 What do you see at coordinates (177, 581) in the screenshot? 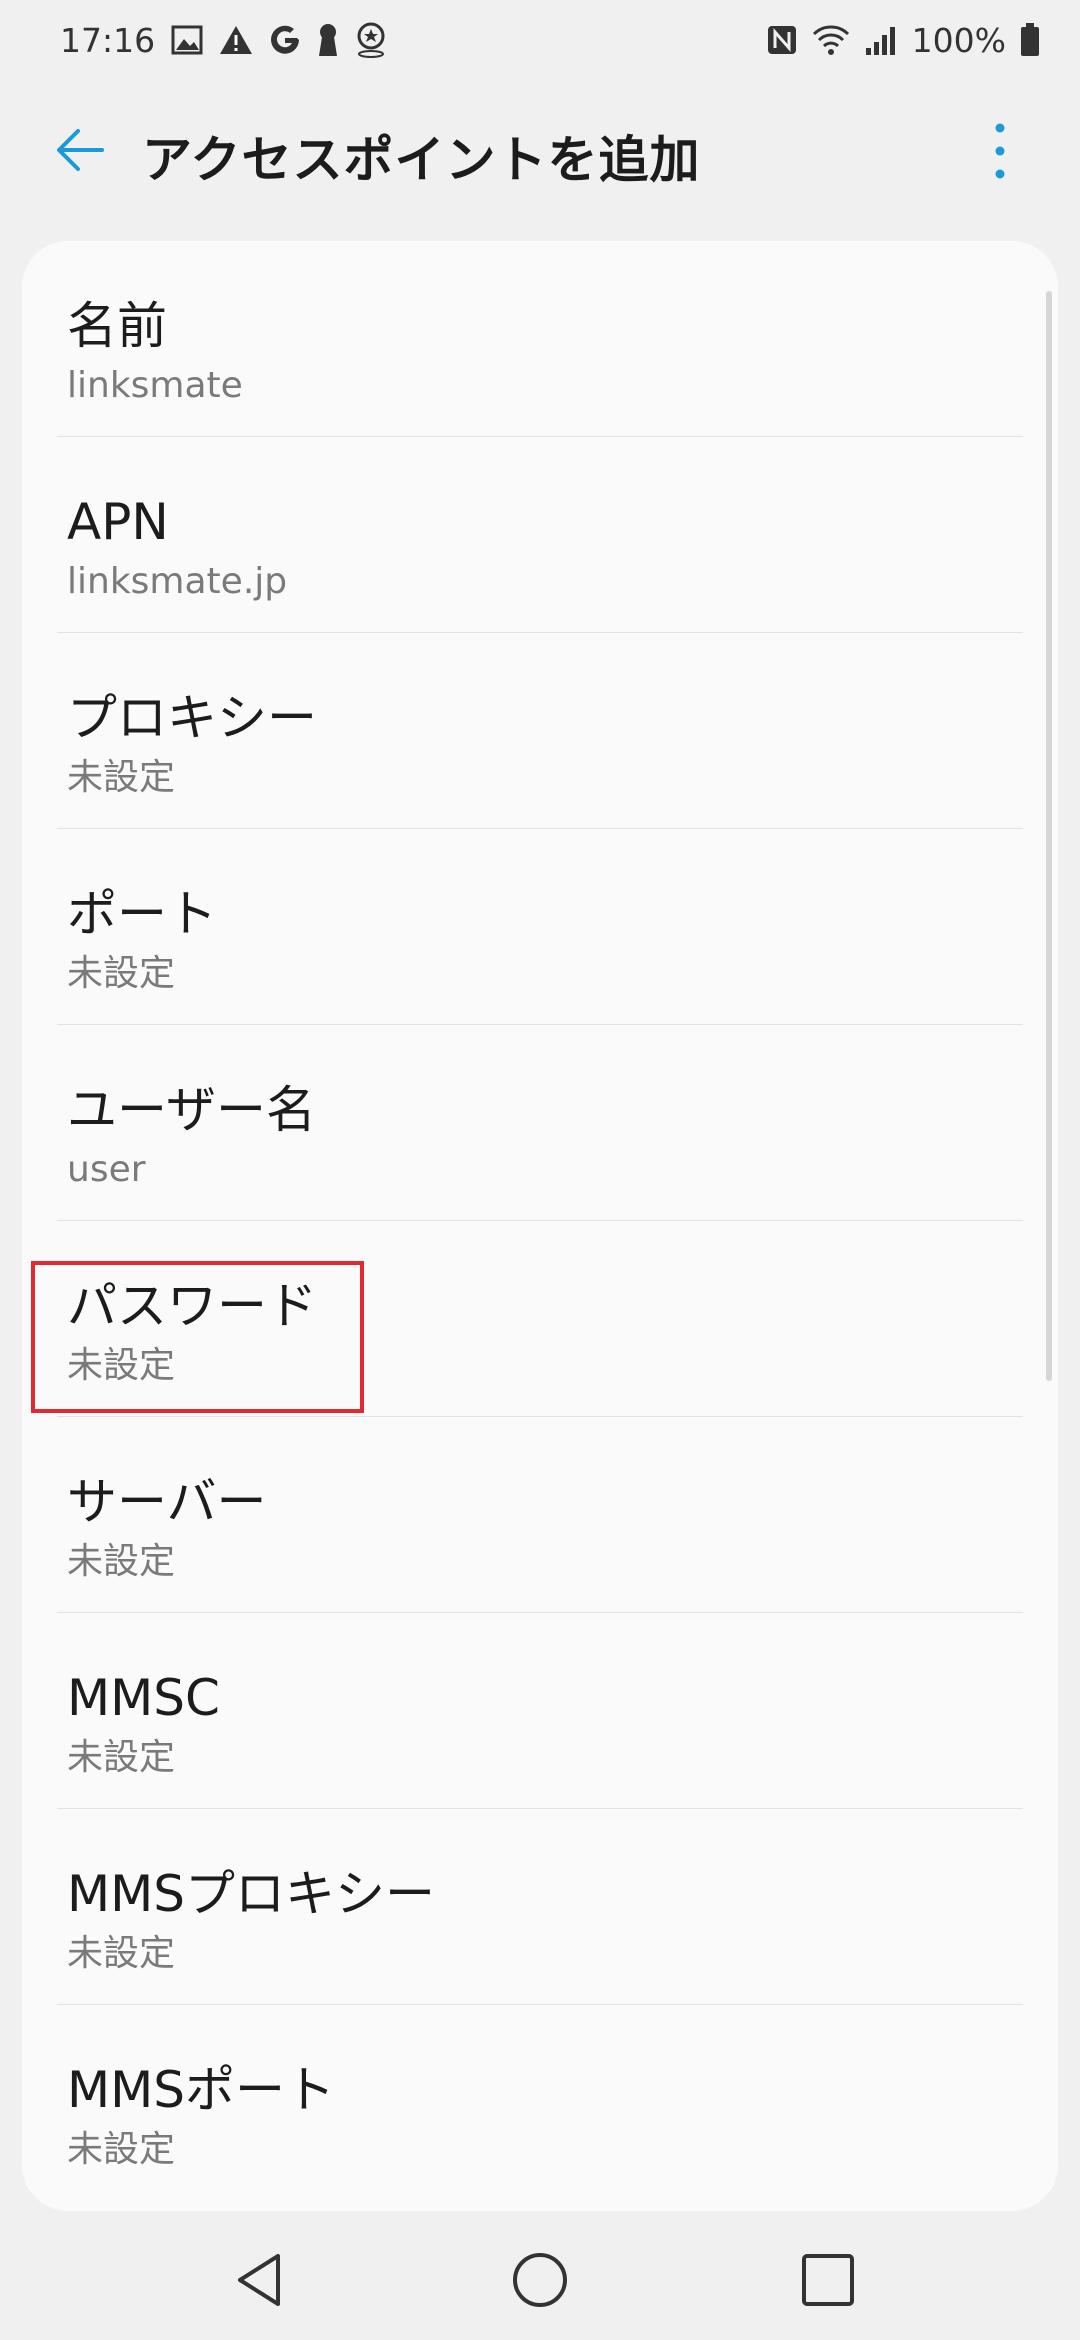
I see `setting-value: linksmate.jp` at bounding box center [177, 581].